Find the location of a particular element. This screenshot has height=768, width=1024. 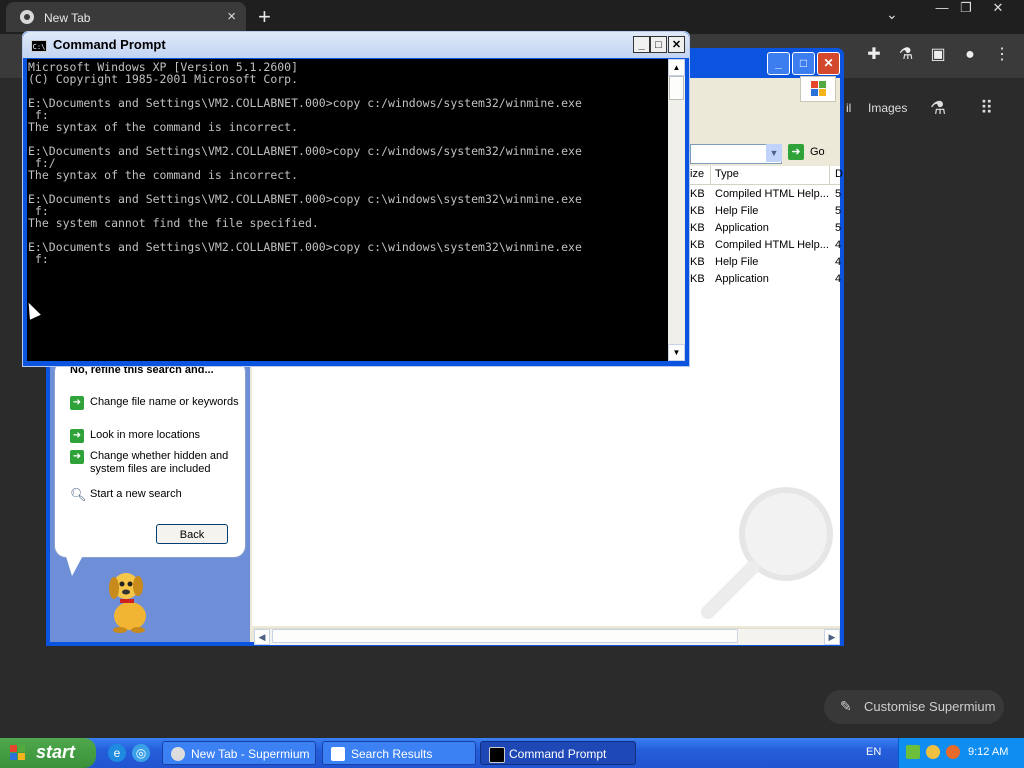

show-desktop-icon: ◎ is located at coordinates (141, 753).